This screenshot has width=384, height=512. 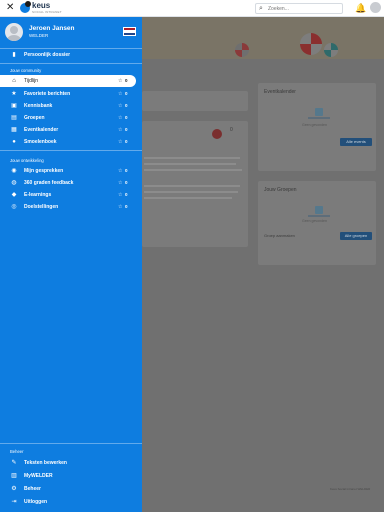 I want to click on logo-mark-icon, so click(x=25, y=7).